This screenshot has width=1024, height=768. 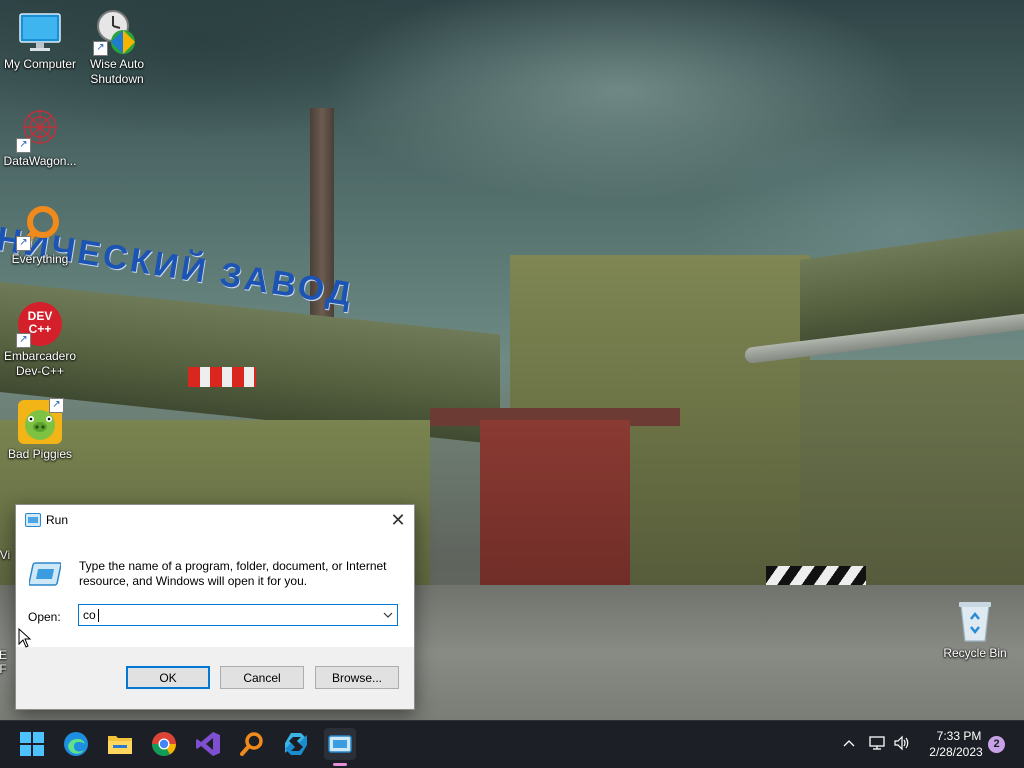 I want to click on windows-start-icon, so click(x=32, y=744).